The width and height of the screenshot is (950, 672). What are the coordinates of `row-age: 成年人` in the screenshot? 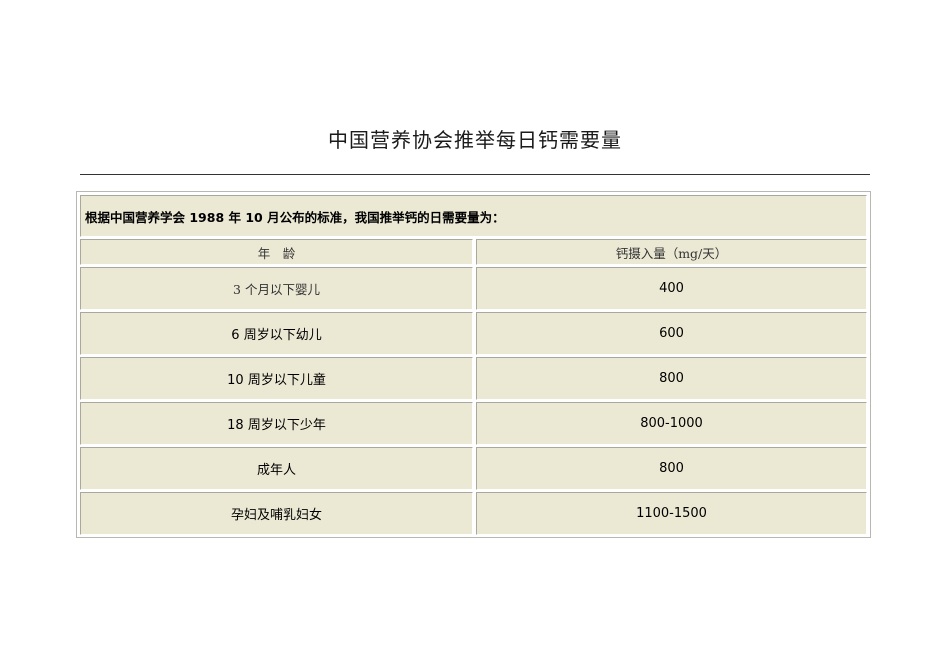 It's located at (276, 468).